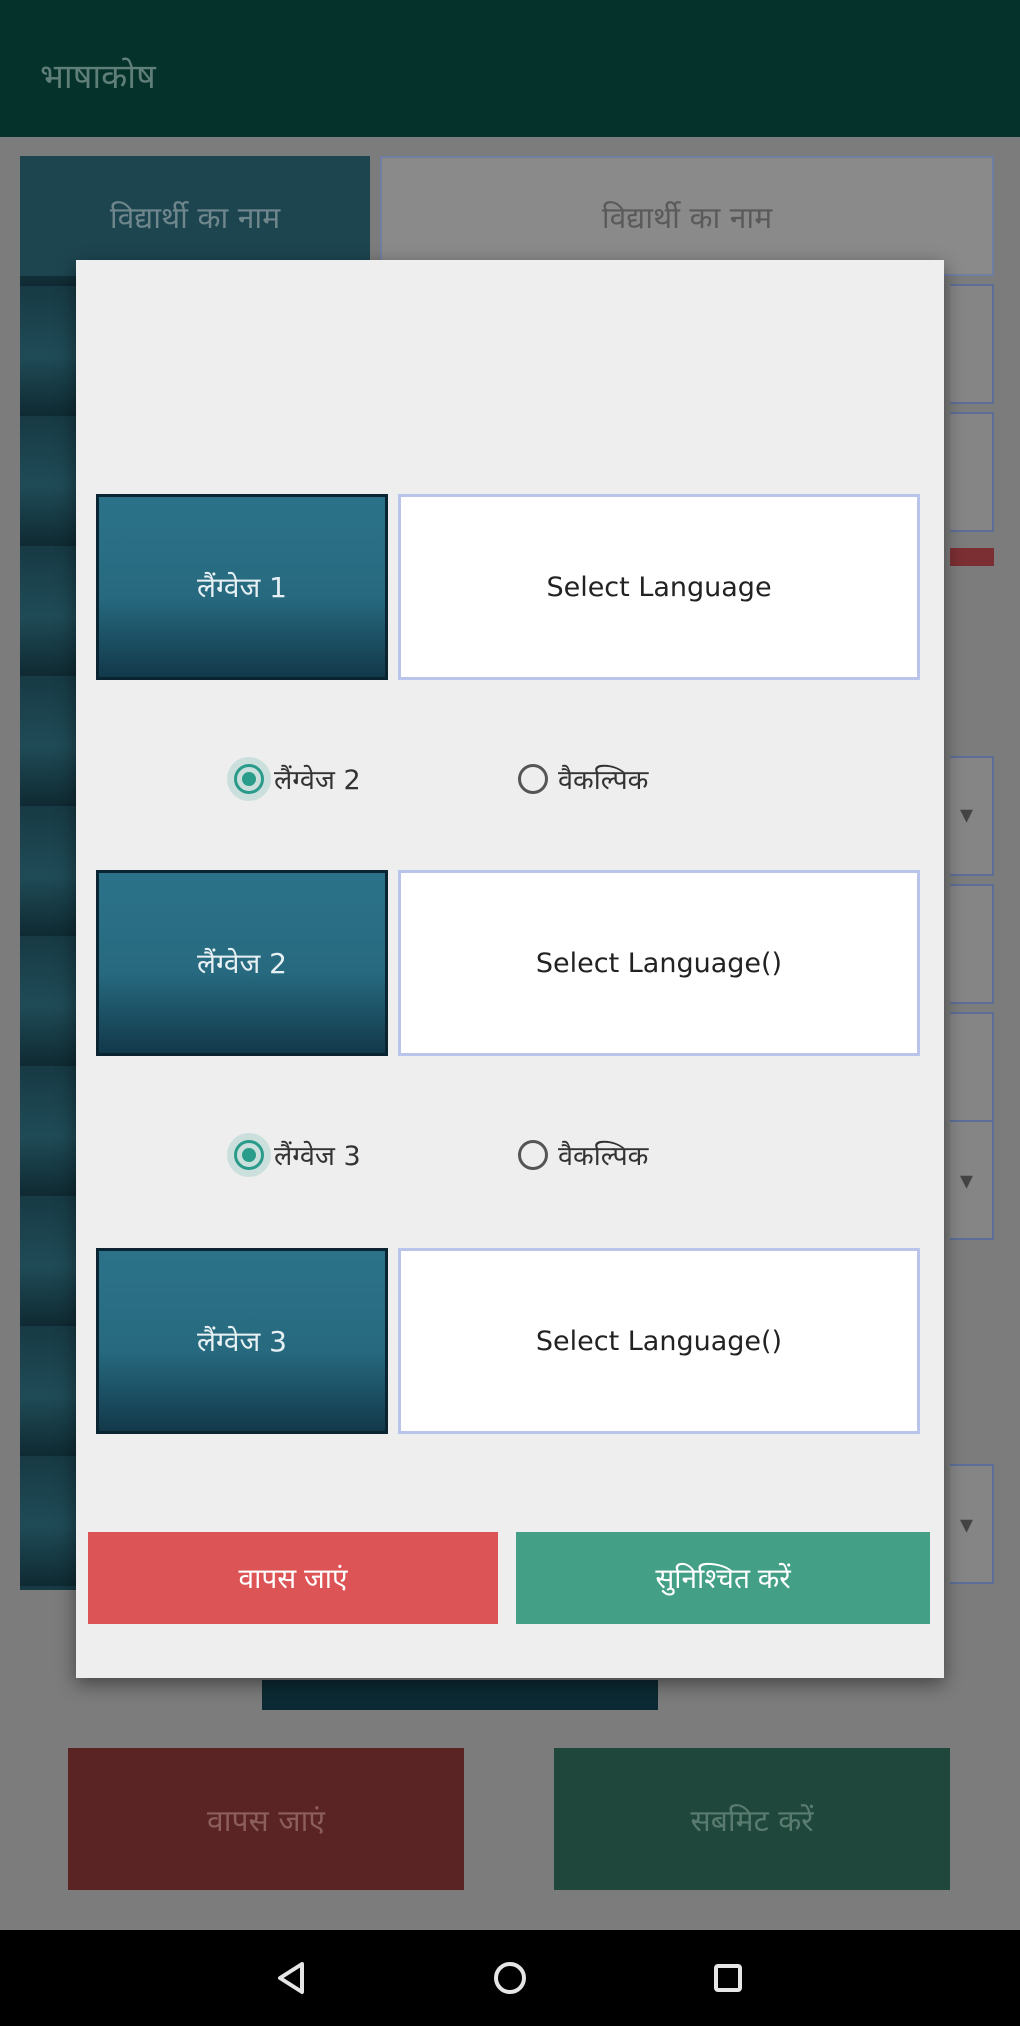 This screenshot has width=1020, height=2026. I want to click on language-1-select: Select Language, so click(659, 587).